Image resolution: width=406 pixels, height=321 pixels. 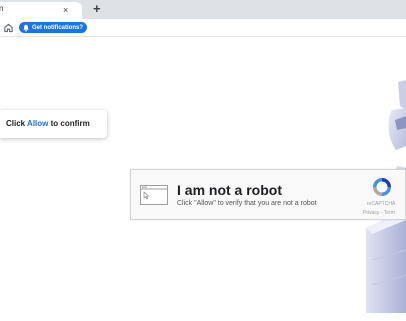 I want to click on browser-window-icon, so click(x=154, y=195).